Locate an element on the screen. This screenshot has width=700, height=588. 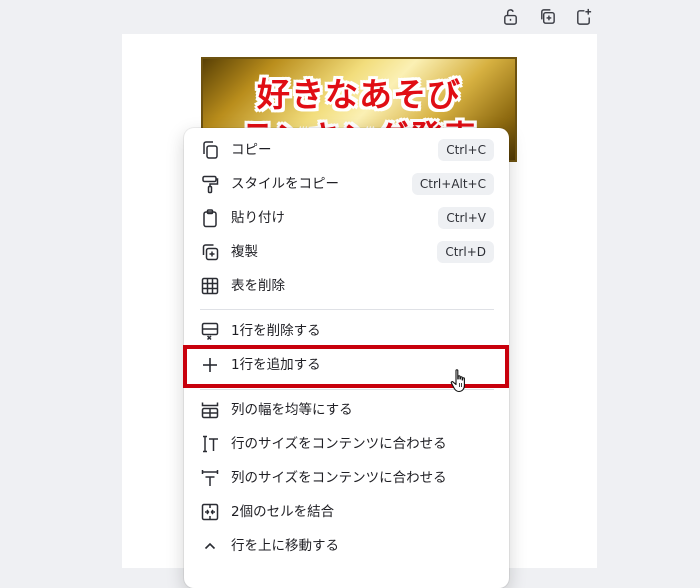
menu-item-label: 複製 is located at coordinates (244, 252).